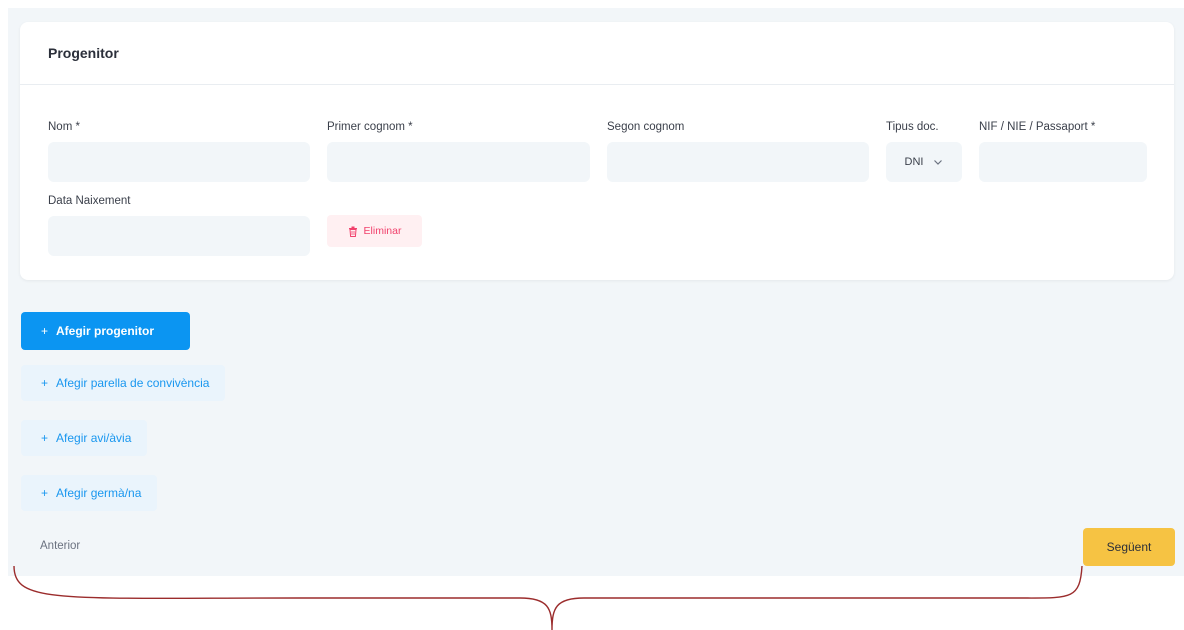 This screenshot has height=630, width=1184. Describe the element at coordinates (94, 438) in the screenshot. I see `add-avi-label: Afegir avi/àvia` at that location.